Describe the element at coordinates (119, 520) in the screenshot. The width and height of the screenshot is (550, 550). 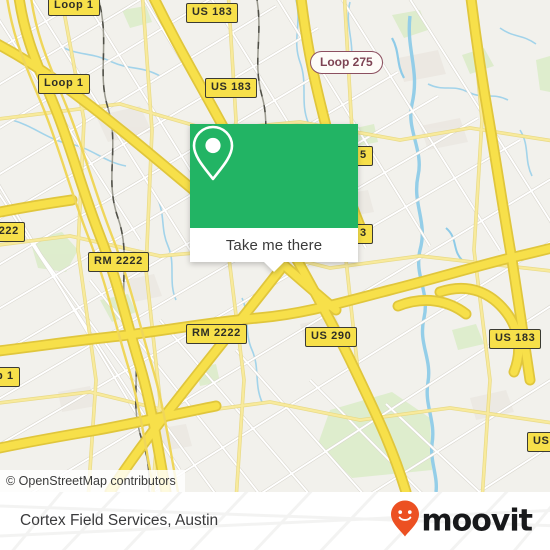
I see `place-title: Cortex Field Services, Austin` at that location.